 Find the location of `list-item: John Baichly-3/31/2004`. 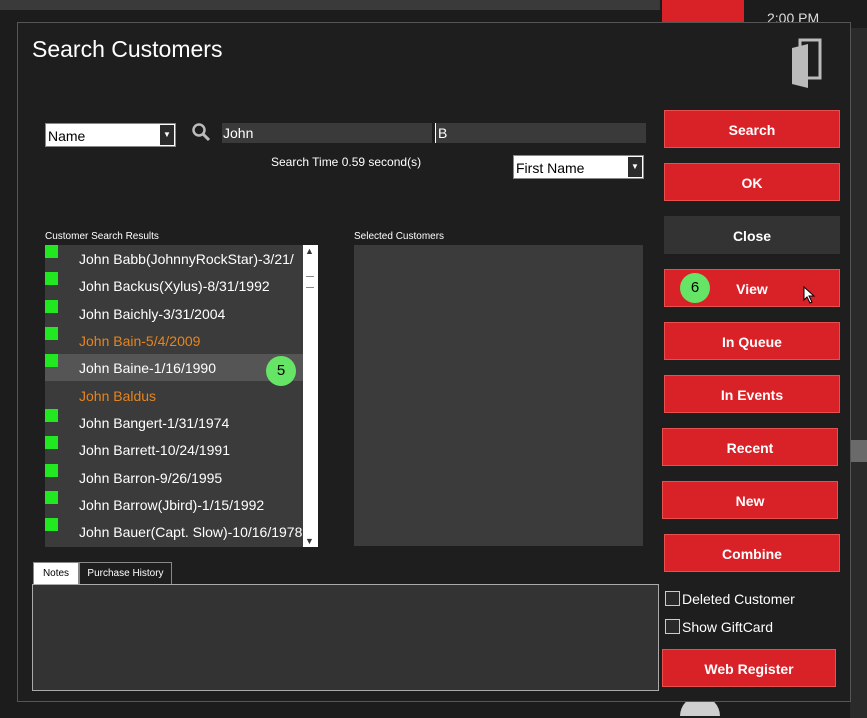

list-item: John Baichly-3/31/2004 is located at coordinates (174, 313).